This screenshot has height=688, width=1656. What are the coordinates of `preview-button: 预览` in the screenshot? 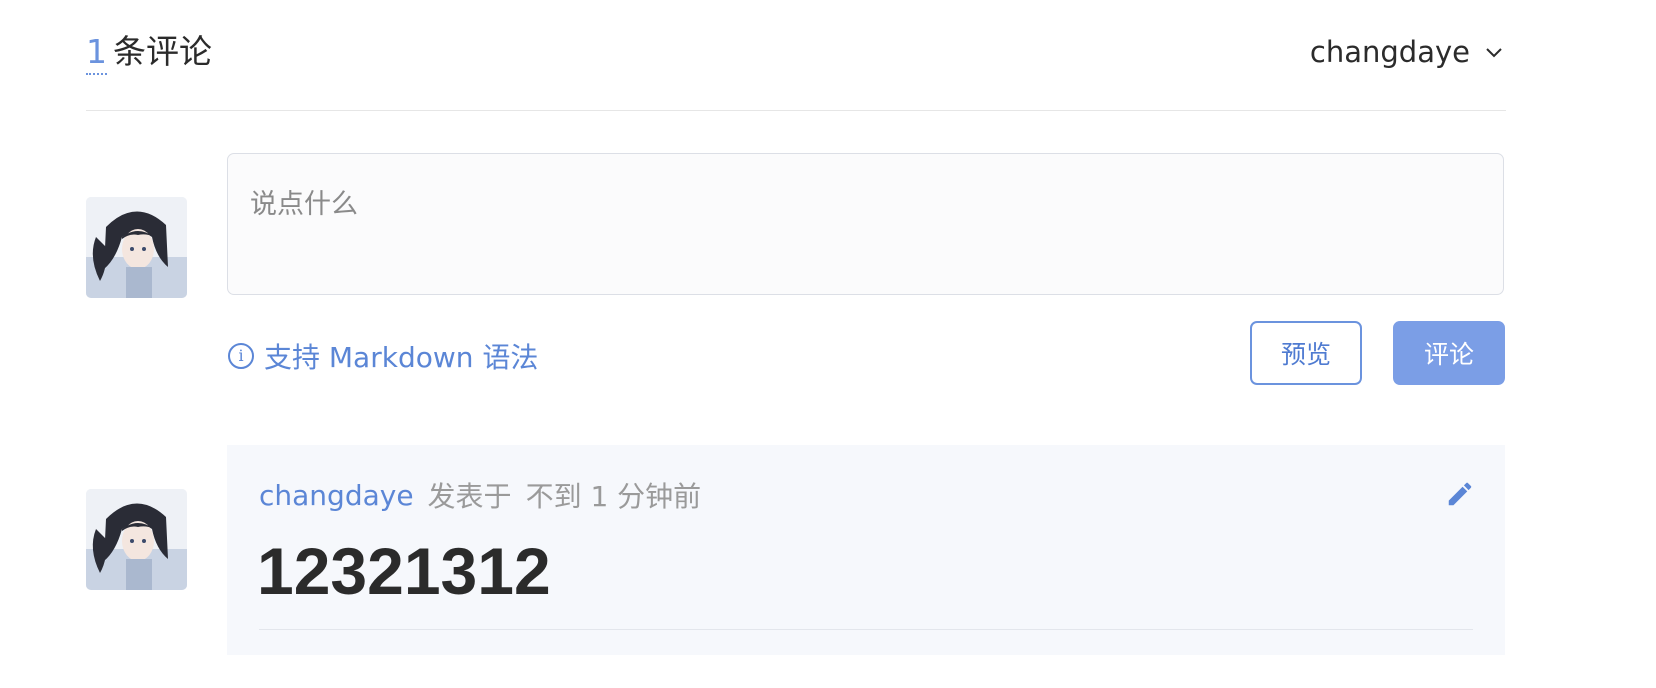 It's located at (1306, 353).